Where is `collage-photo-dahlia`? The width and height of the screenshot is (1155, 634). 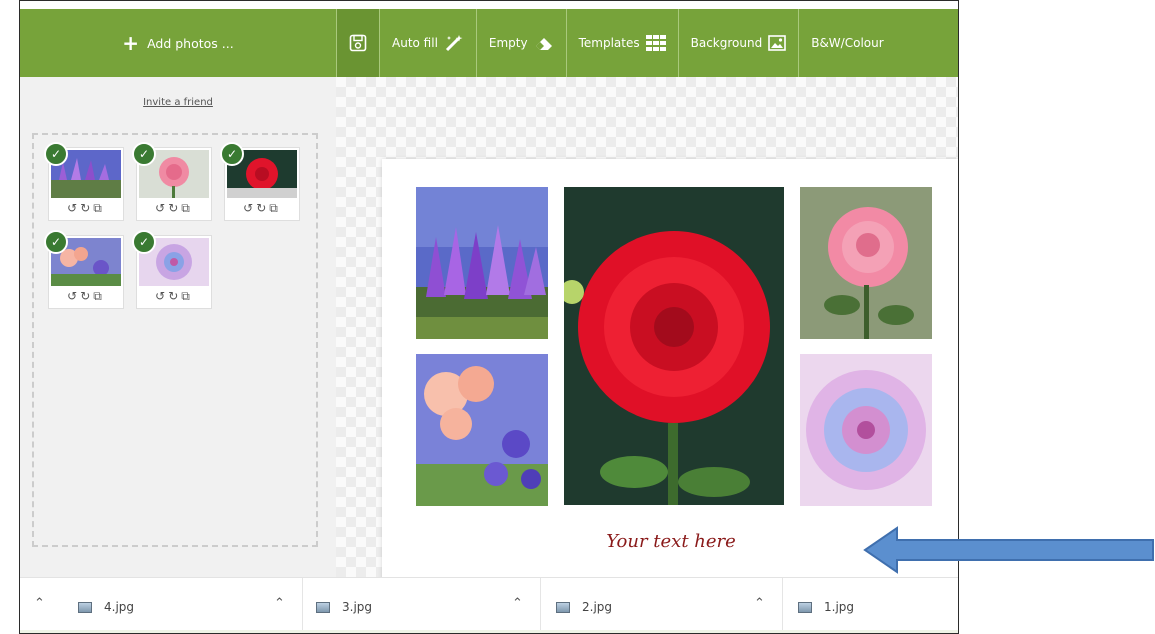 collage-photo-dahlia is located at coordinates (674, 346).